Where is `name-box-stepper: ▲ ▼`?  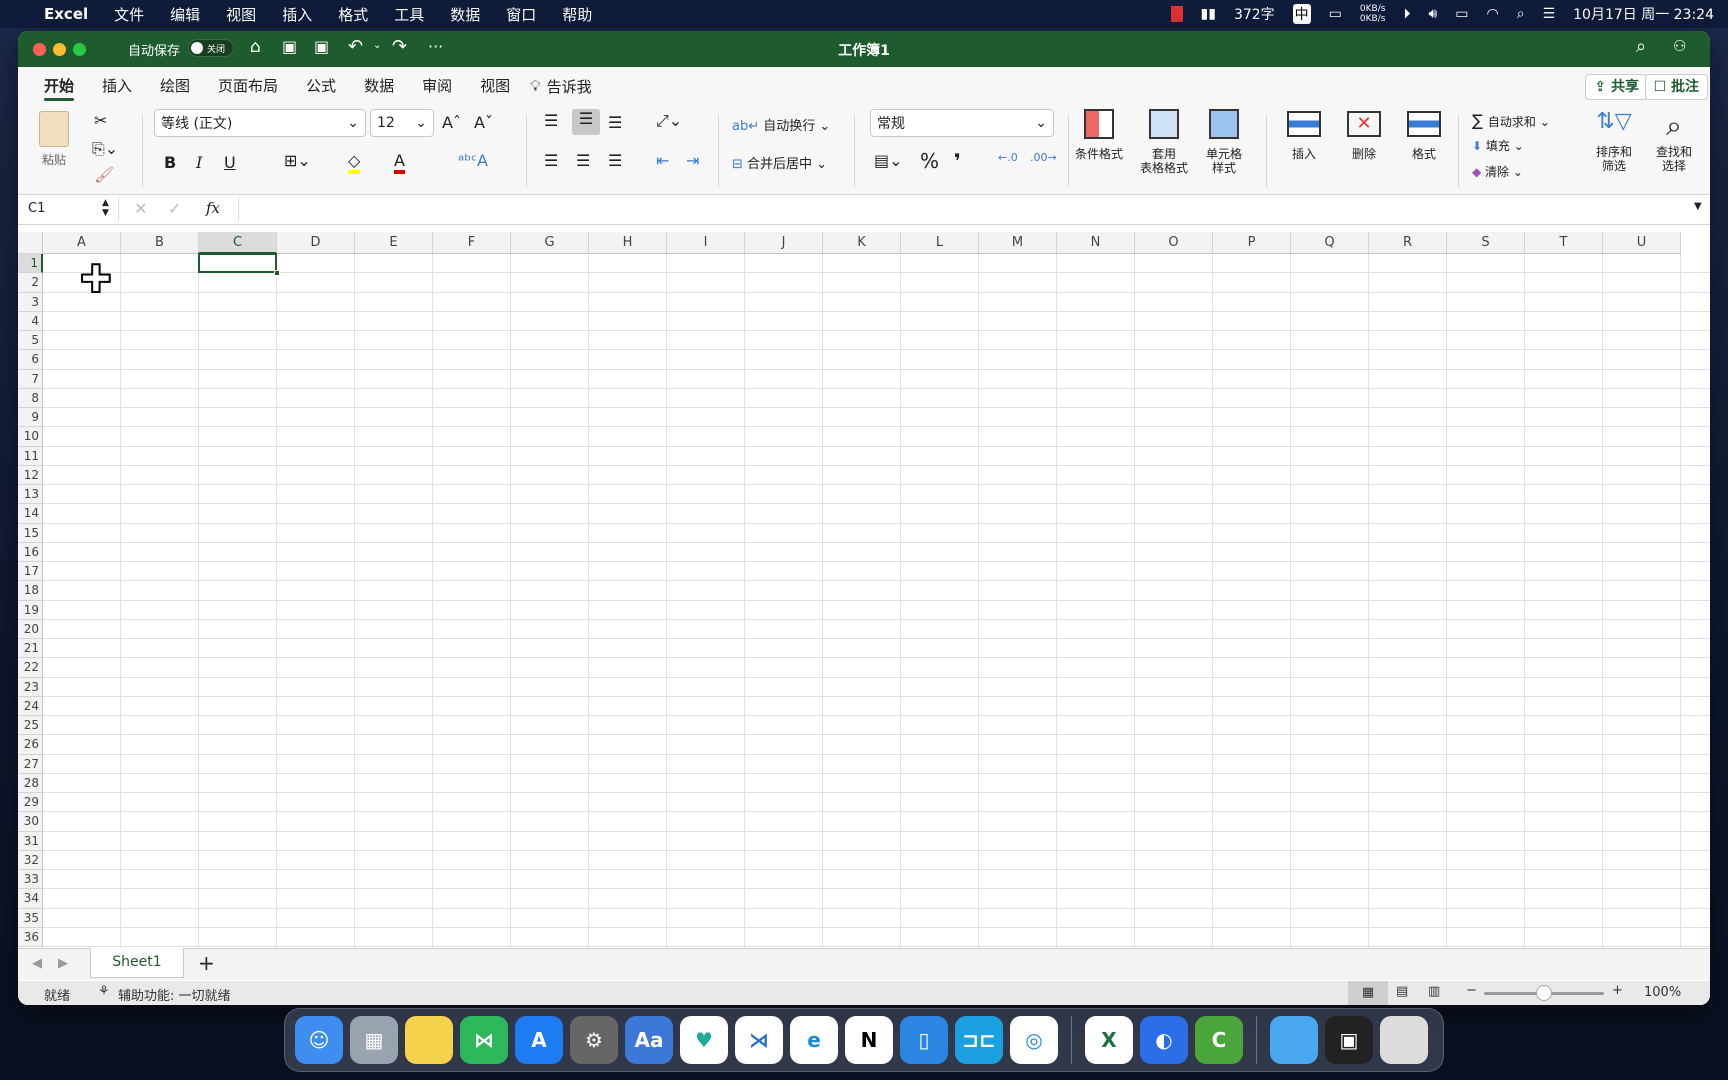
name-box-stepper: ▲ ▼ is located at coordinates (105, 208).